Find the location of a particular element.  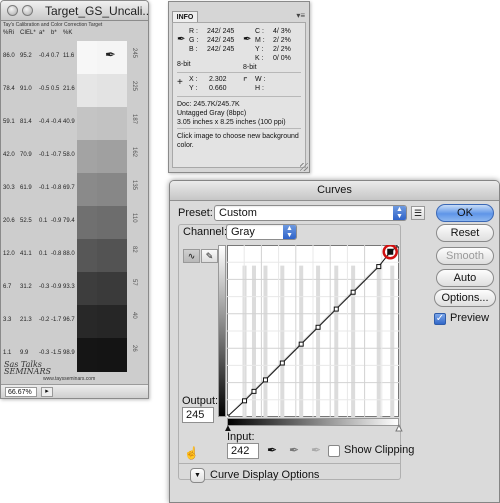

channel-value: Gray is located at coordinates (243, 232).